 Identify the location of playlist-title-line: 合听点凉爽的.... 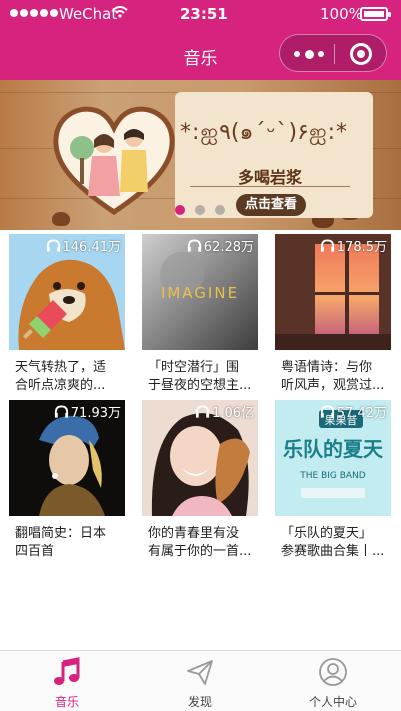
(60, 385).